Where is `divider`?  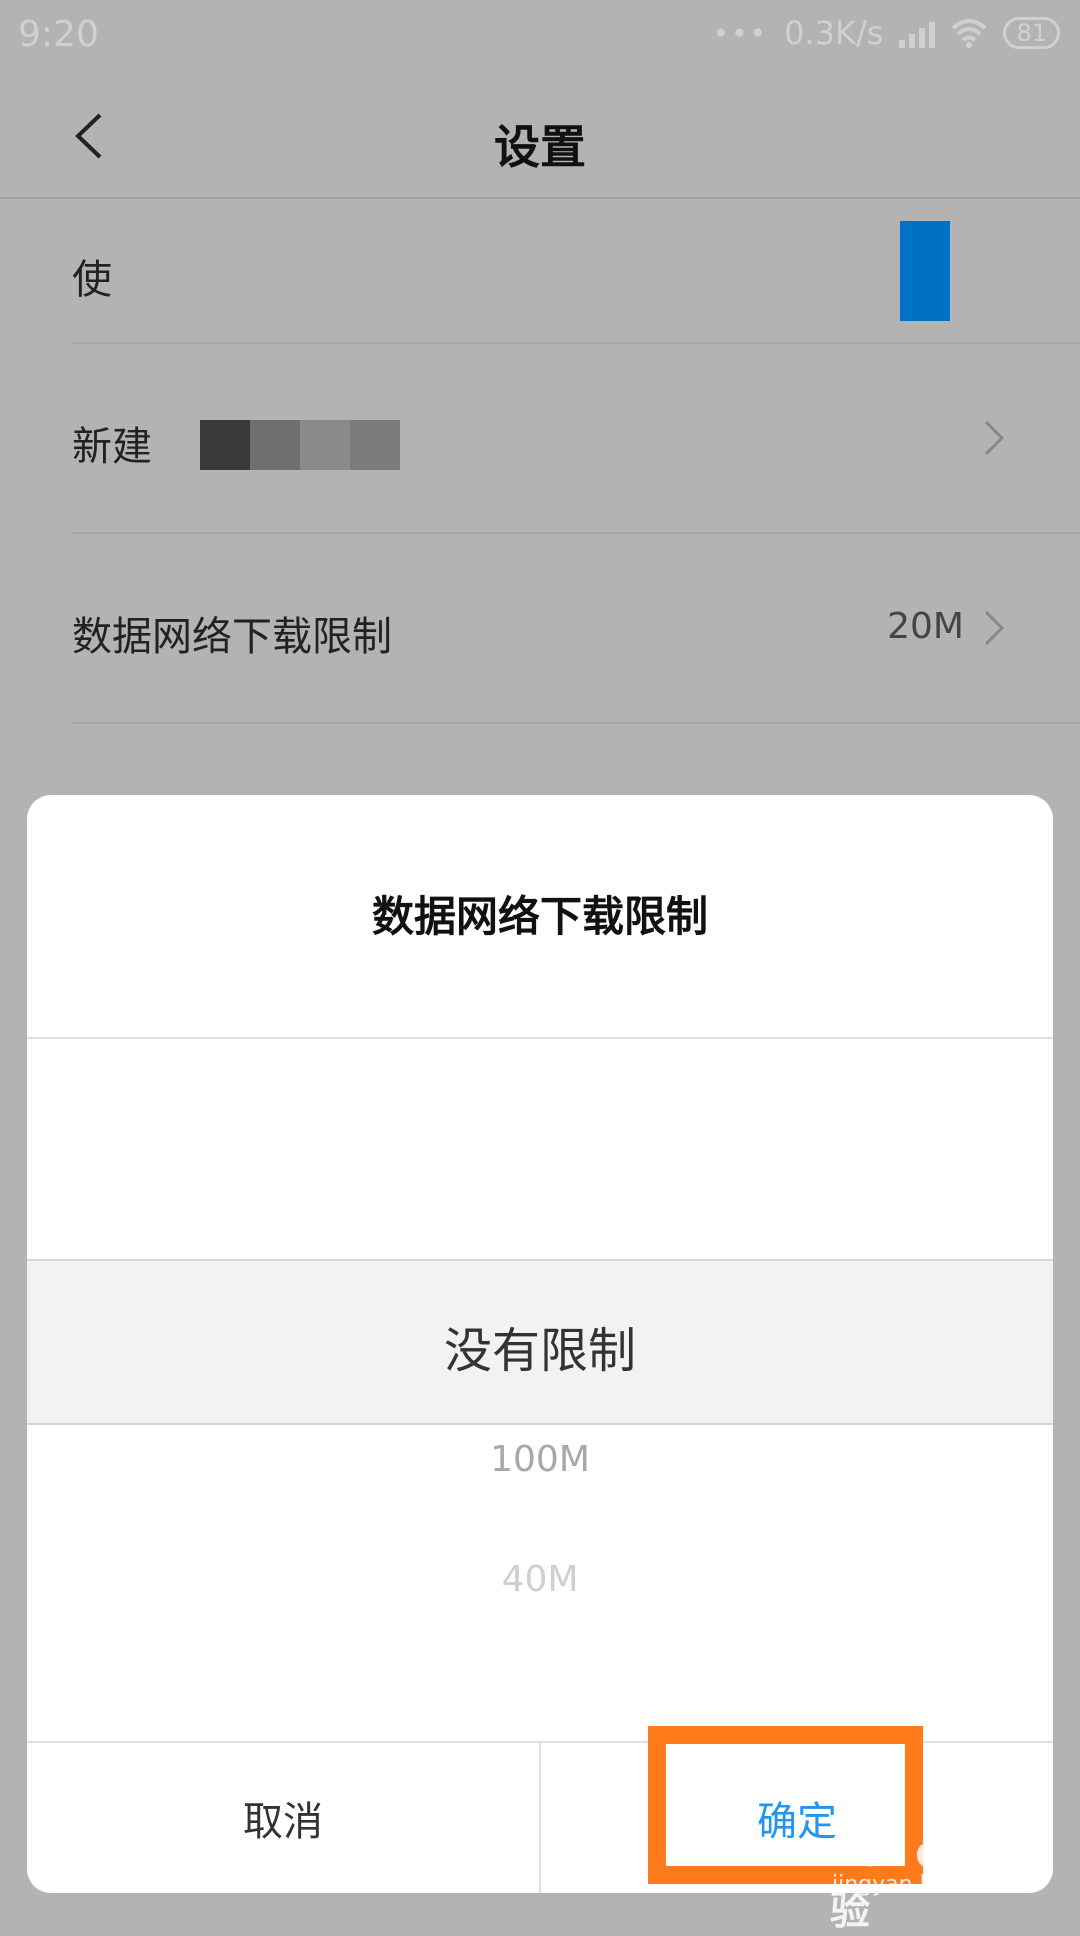 divider is located at coordinates (540, 1038).